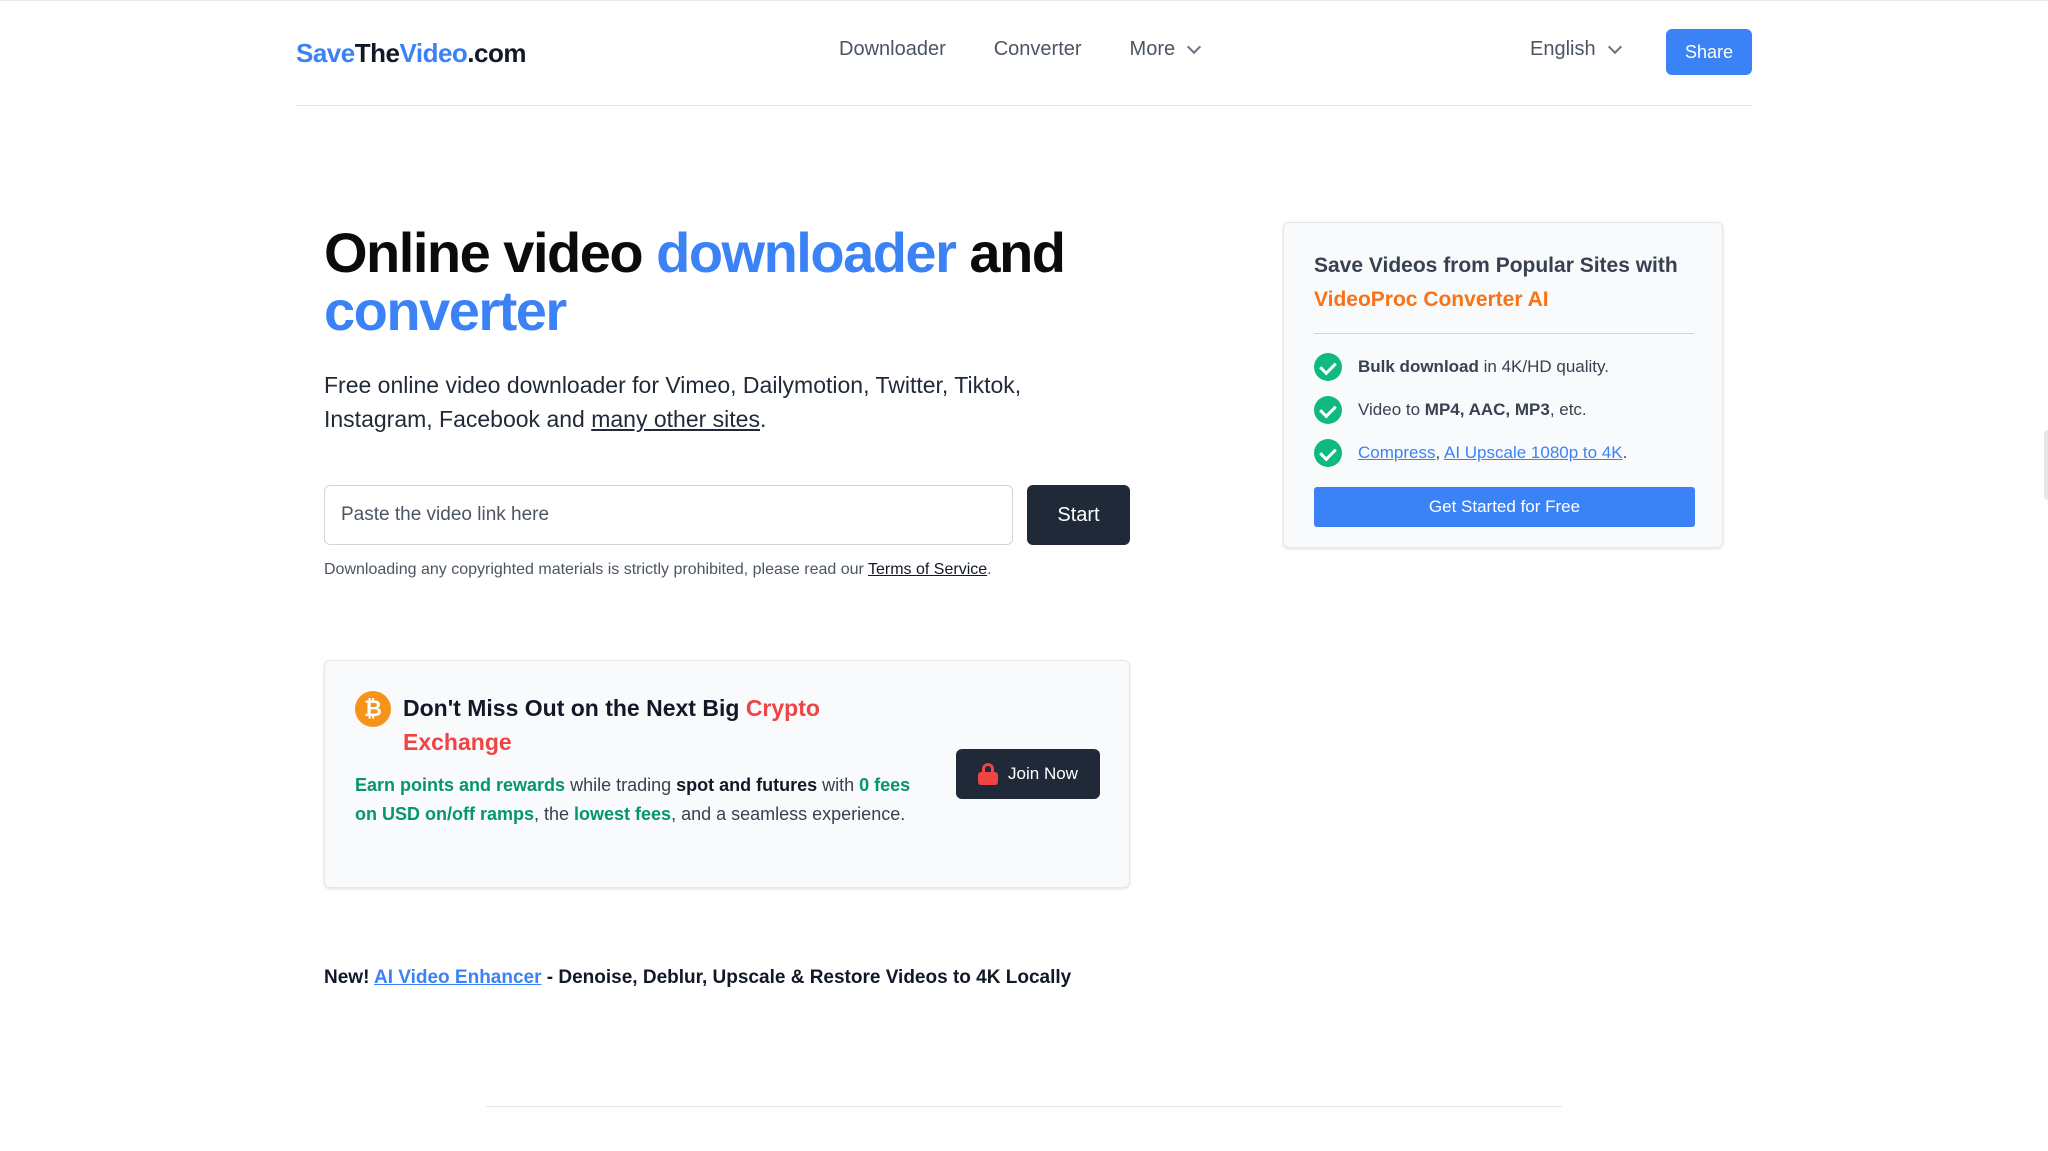 The image size is (2048, 1151). What do you see at coordinates (1709, 52) in the screenshot?
I see `share-button: Share` at bounding box center [1709, 52].